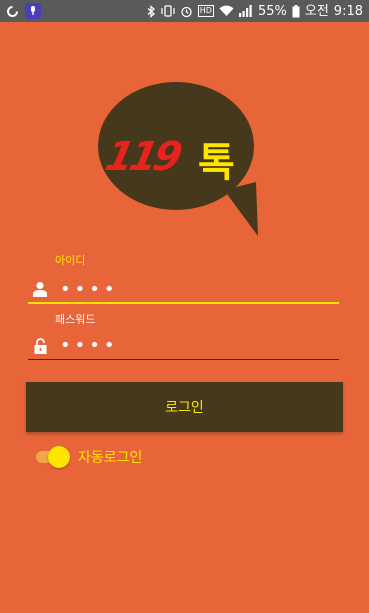  I want to click on login-button: 로그인, so click(184, 407).